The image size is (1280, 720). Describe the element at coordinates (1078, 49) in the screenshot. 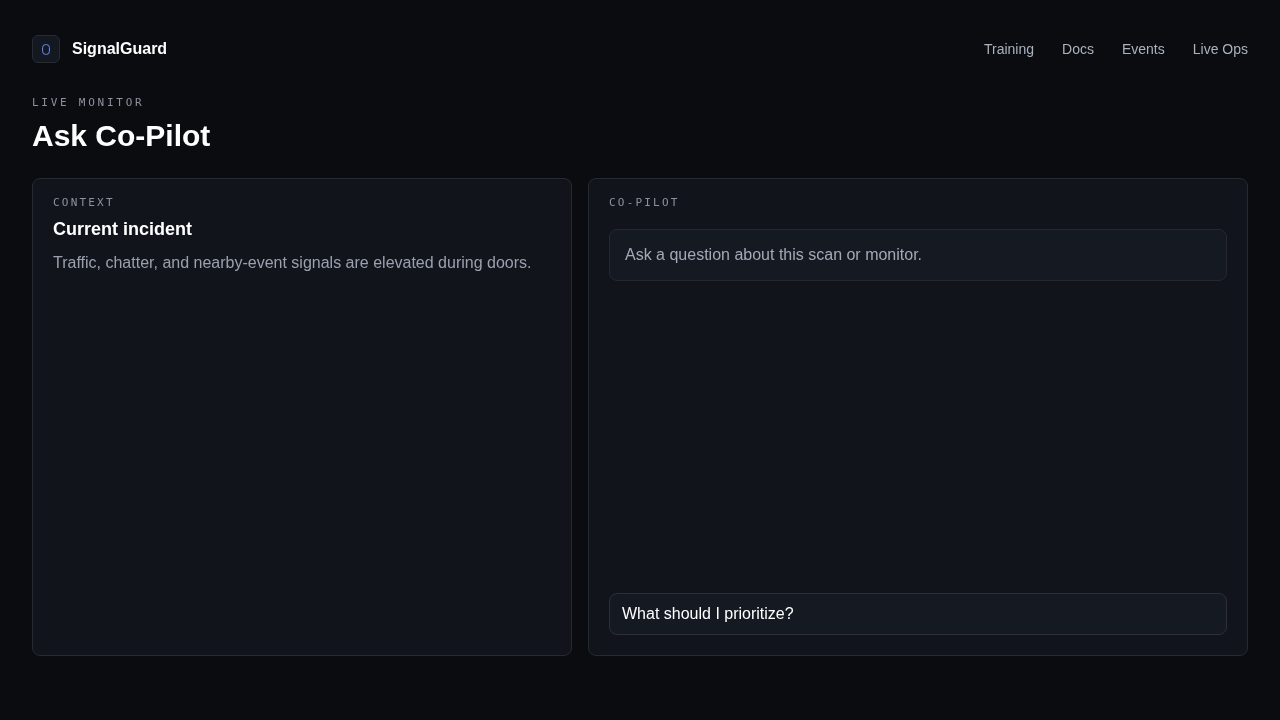

I see `nav-link: Docs` at that location.